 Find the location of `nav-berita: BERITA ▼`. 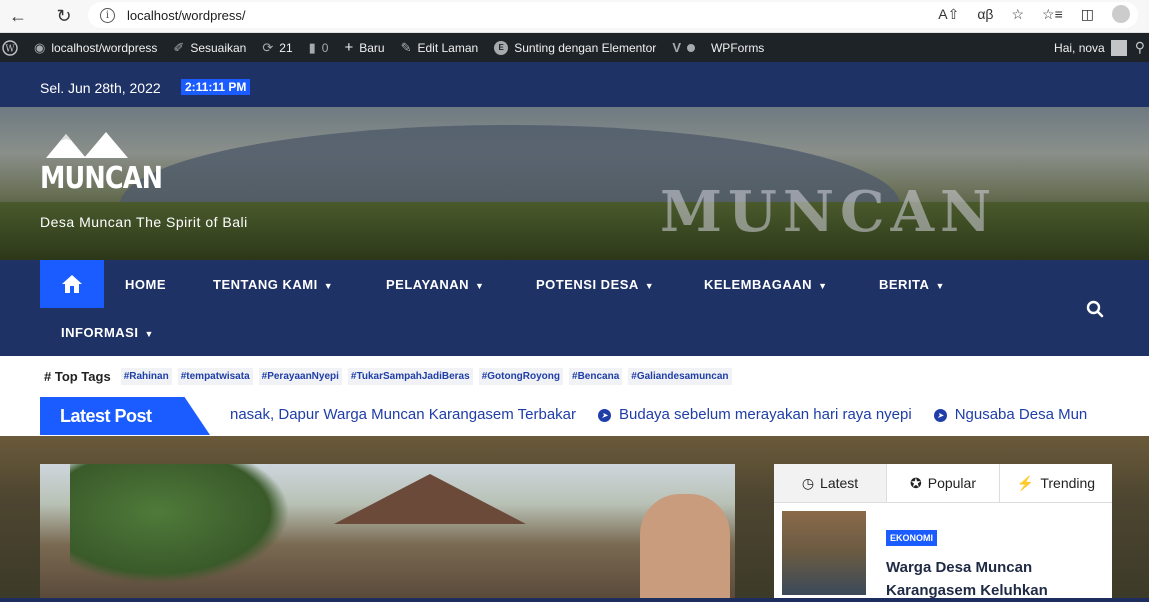

nav-berita: BERITA ▼ is located at coordinates (912, 284).